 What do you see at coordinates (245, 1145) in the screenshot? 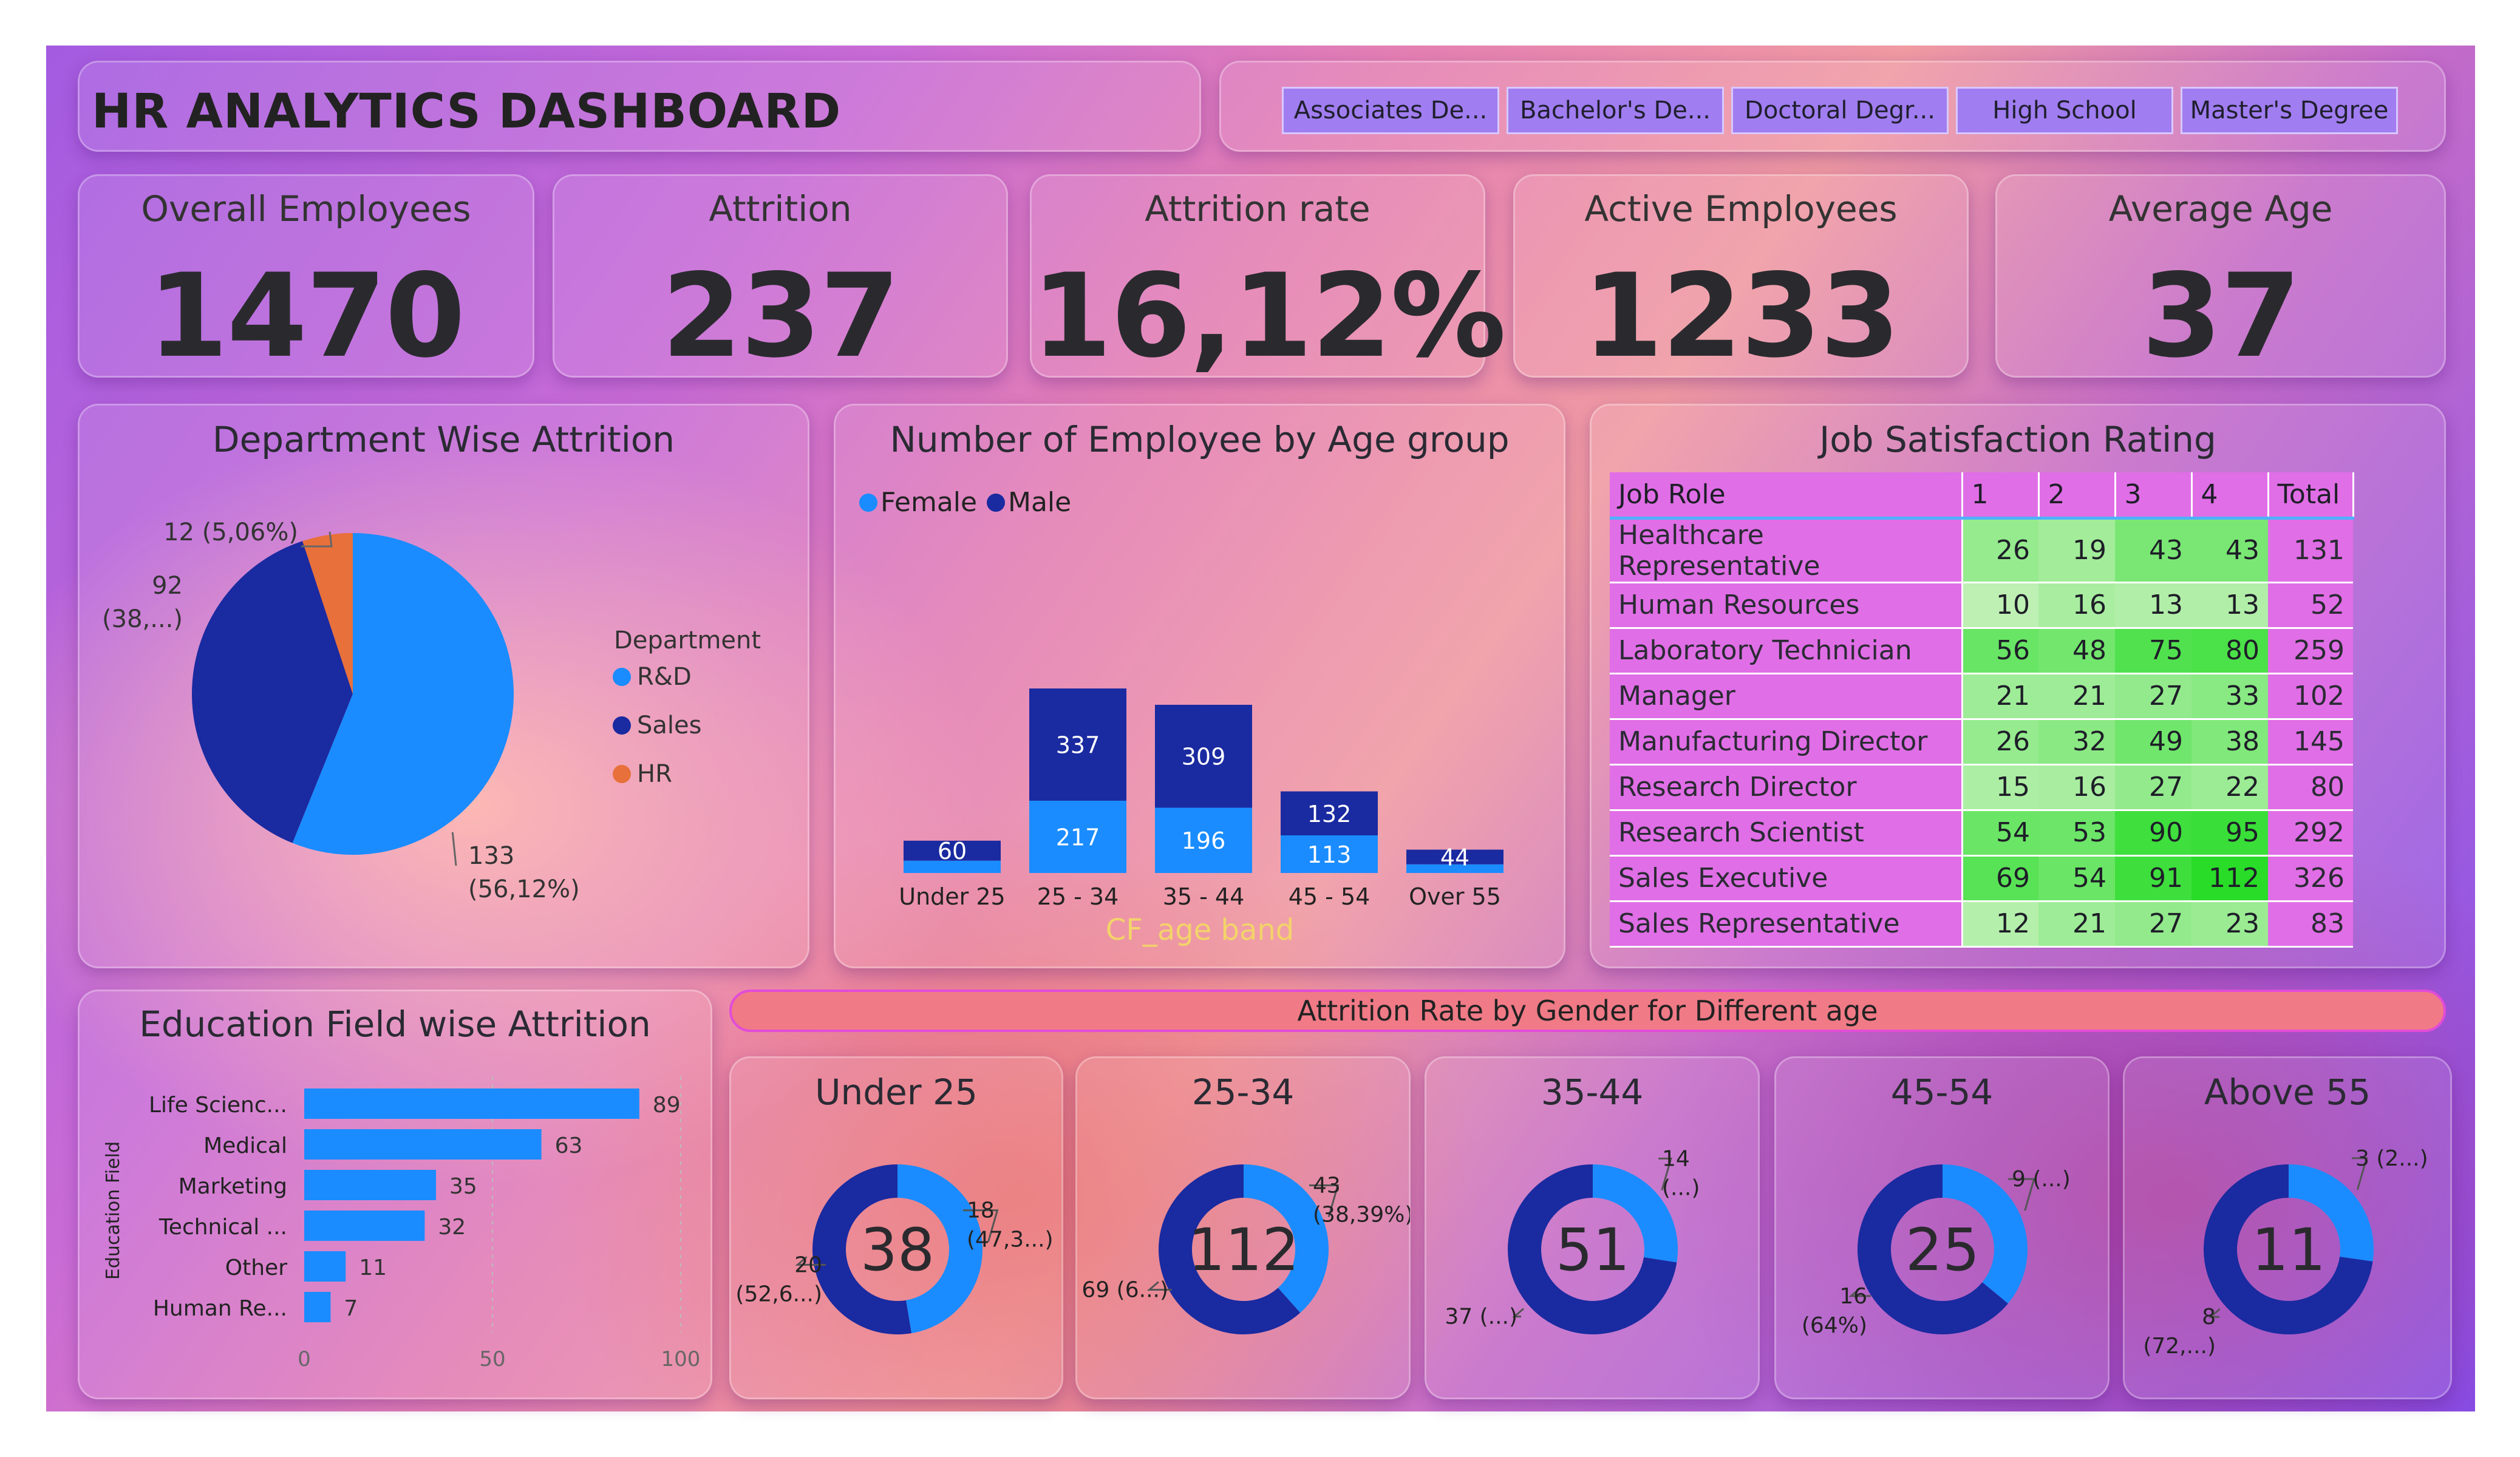
I see `y-tick-label: Medical` at bounding box center [245, 1145].